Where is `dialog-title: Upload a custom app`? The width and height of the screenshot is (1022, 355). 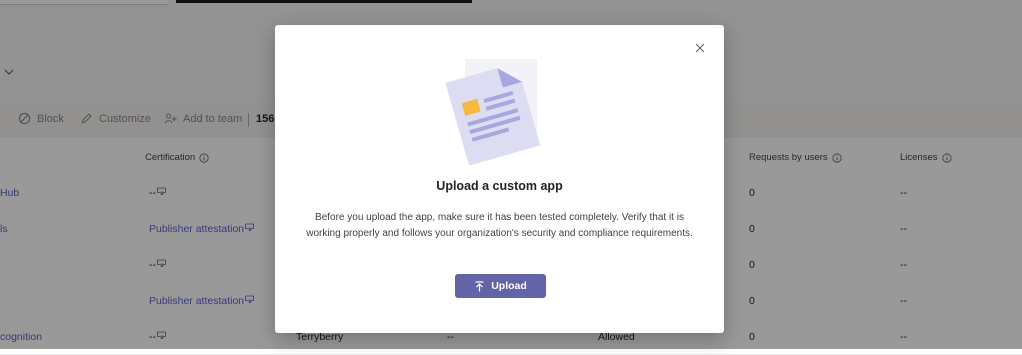 dialog-title: Upload a custom app is located at coordinates (499, 186).